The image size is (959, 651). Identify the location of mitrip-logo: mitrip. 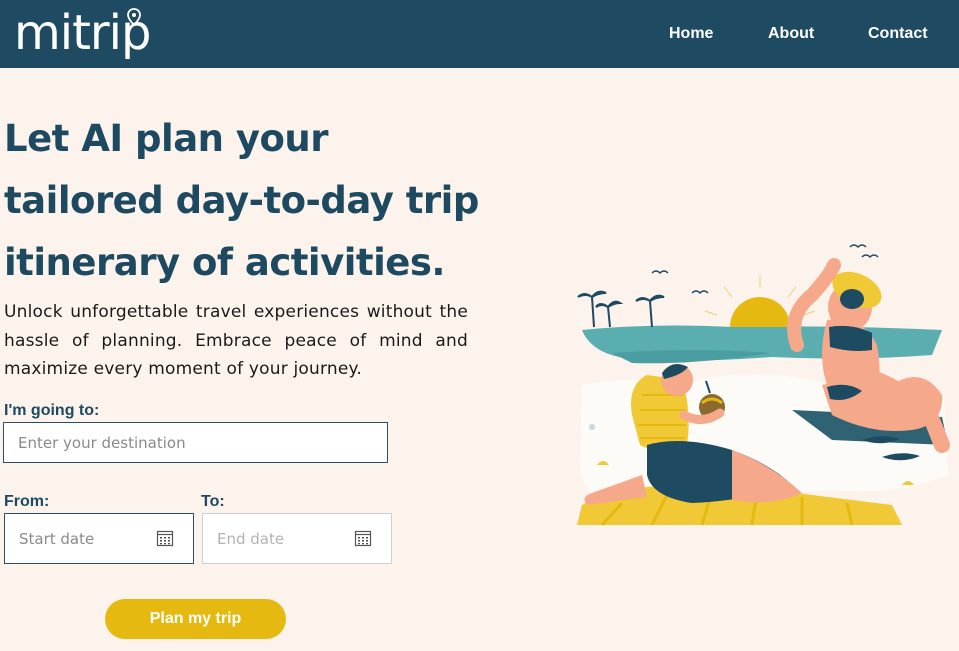
(90, 33).